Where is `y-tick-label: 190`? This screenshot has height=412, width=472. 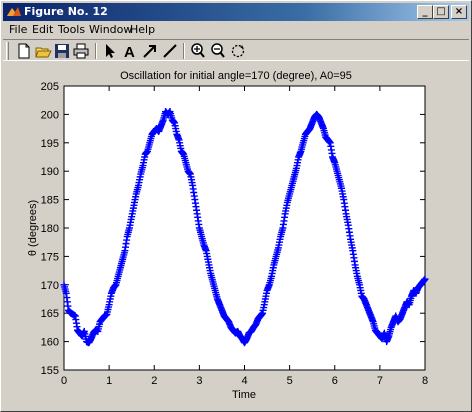
y-tick-label: 190 is located at coordinates (50, 172).